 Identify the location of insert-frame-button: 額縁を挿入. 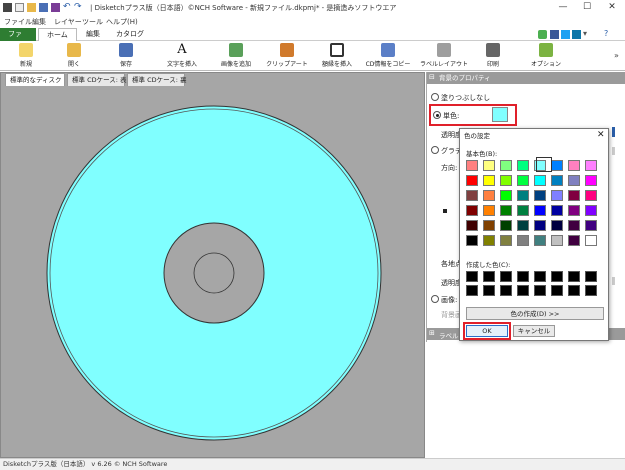
(337, 55).